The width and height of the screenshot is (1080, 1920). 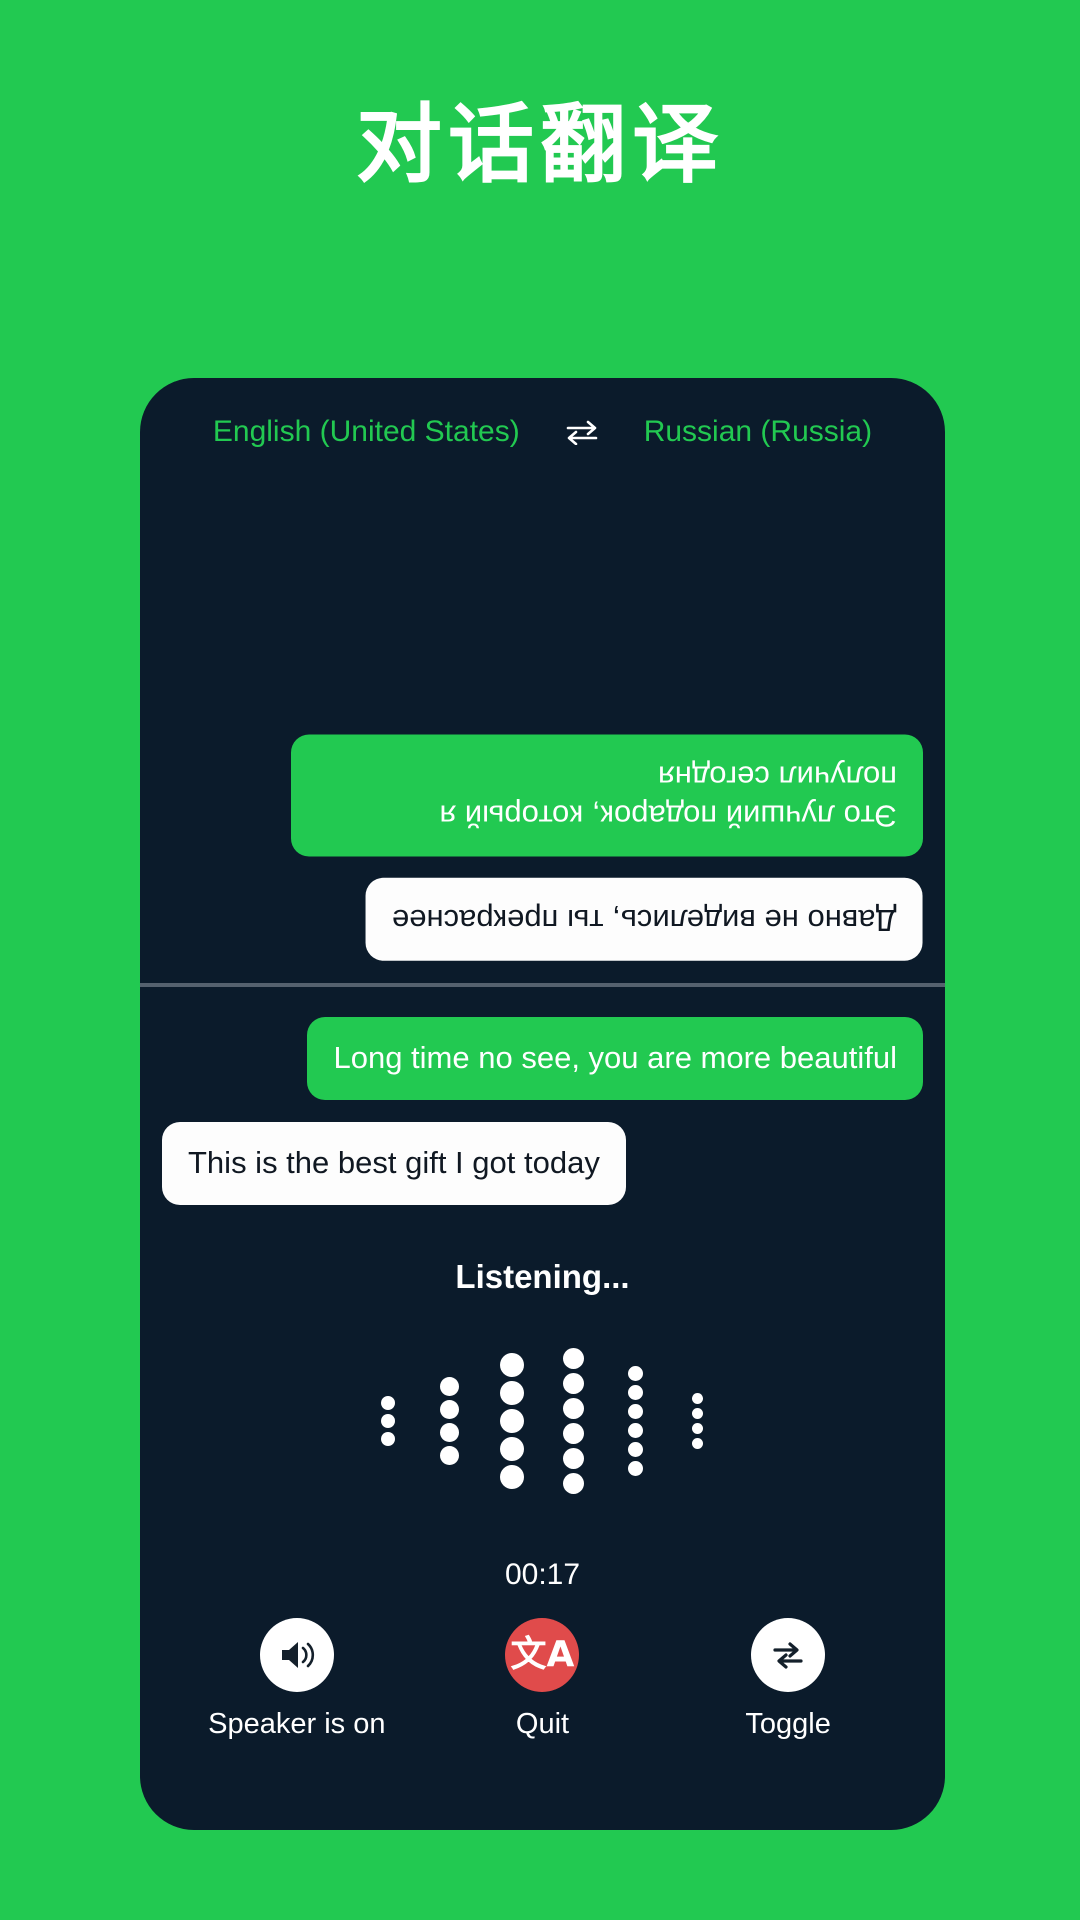 What do you see at coordinates (297, 1724) in the screenshot?
I see `speaker-toggle-label: Speaker is on` at bounding box center [297, 1724].